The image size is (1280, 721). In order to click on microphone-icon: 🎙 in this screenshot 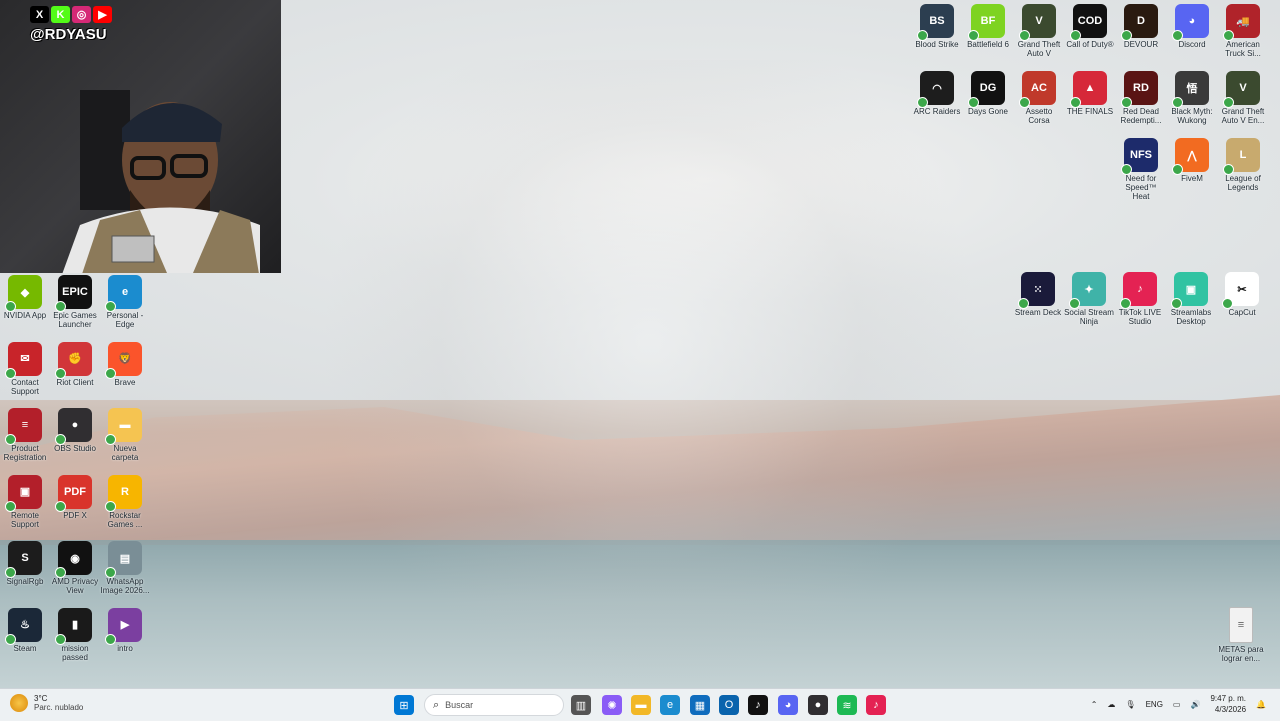, I will do `click(1130, 704)`.